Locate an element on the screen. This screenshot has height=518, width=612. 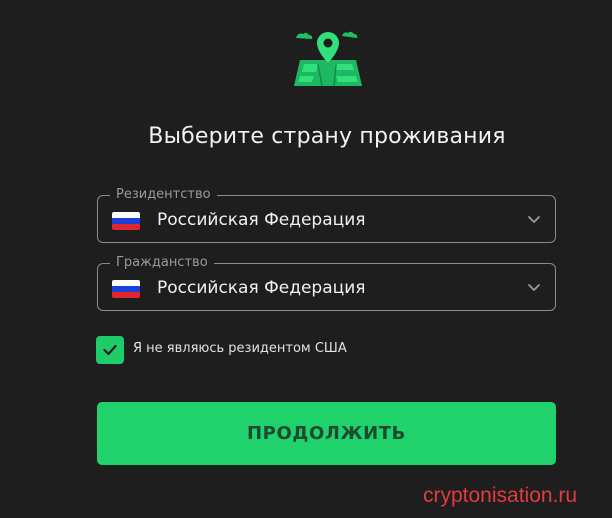
residency-value: Российская Федерация is located at coordinates (261, 220).